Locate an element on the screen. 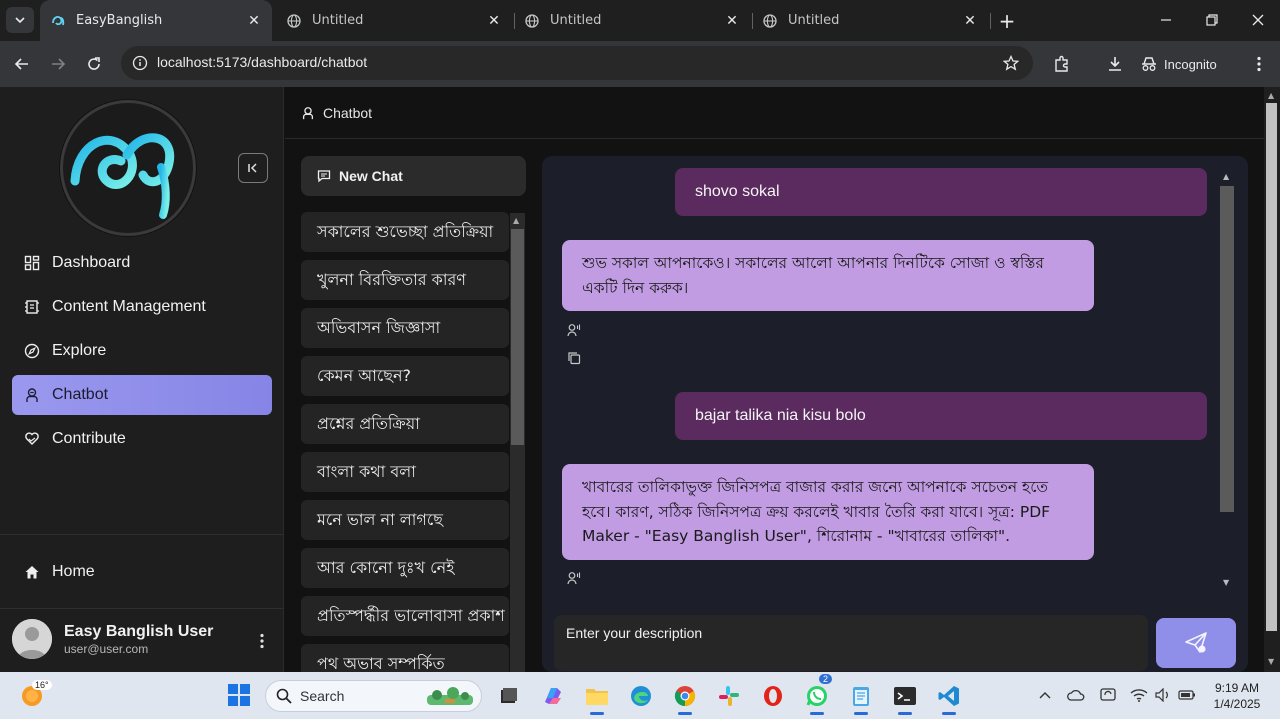  notification-badge: 2 is located at coordinates (826, 679).